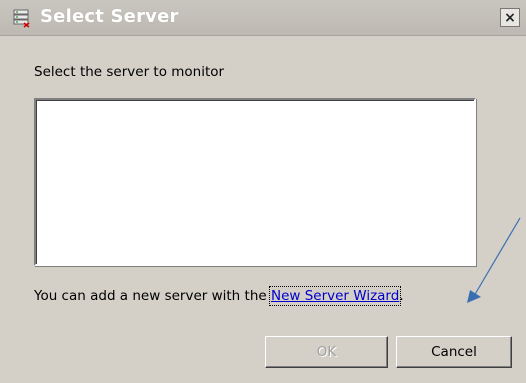 The height and width of the screenshot is (383, 526). What do you see at coordinates (129, 72) in the screenshot?
I see `server-prompt-label: Select the server to monitor` at bounding box center [129, 72].